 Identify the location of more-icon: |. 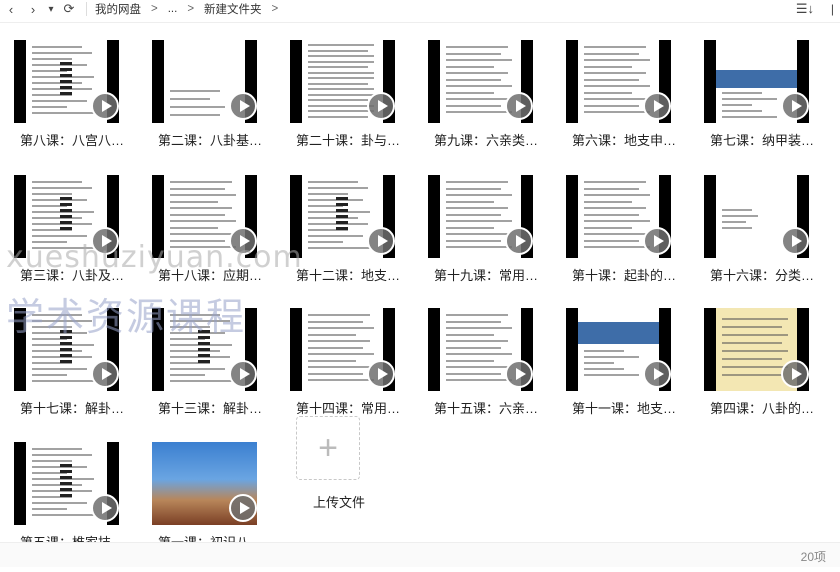
(832, 9).